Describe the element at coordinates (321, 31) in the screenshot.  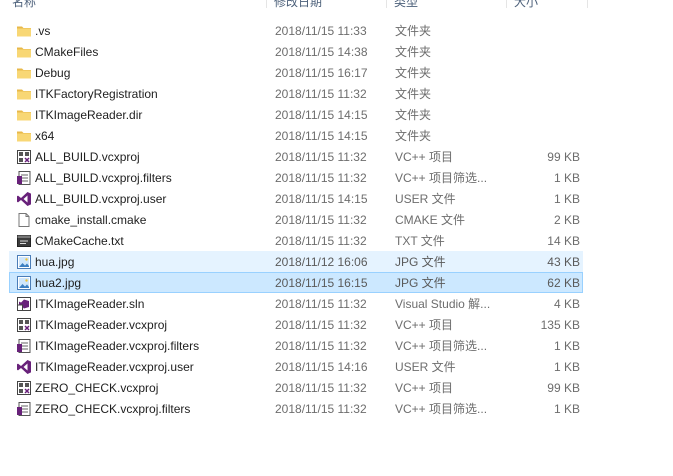
I see `file-modified-date: 2018/11/15 11:33` at that location.